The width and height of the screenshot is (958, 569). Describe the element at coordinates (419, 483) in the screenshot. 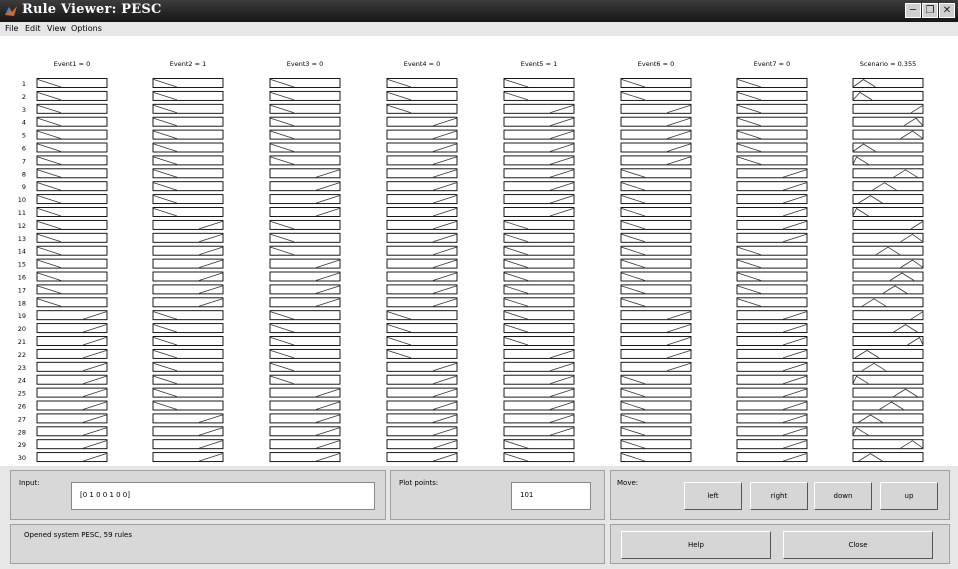

I see `plot-points-label: Plot points:` at that location.